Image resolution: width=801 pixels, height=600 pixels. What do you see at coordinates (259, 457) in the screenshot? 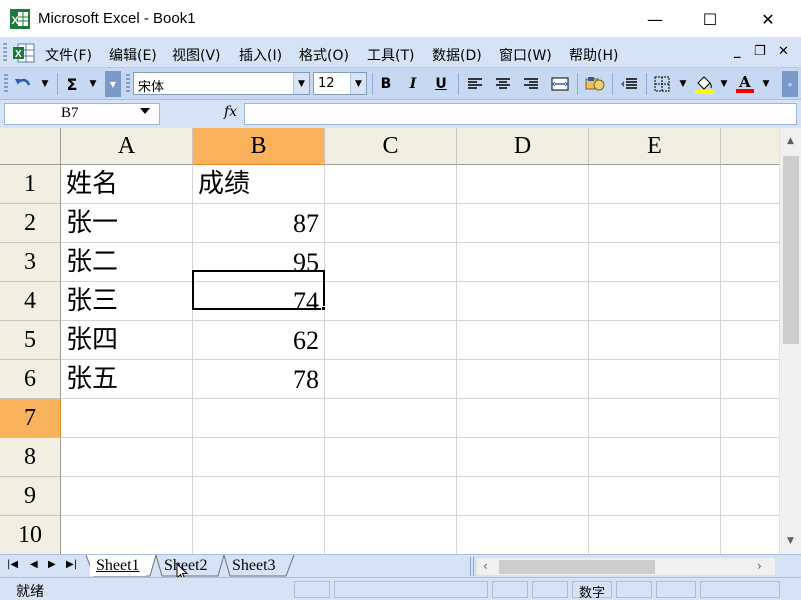
I see `cell-b8` at bounding box center [259, 457].